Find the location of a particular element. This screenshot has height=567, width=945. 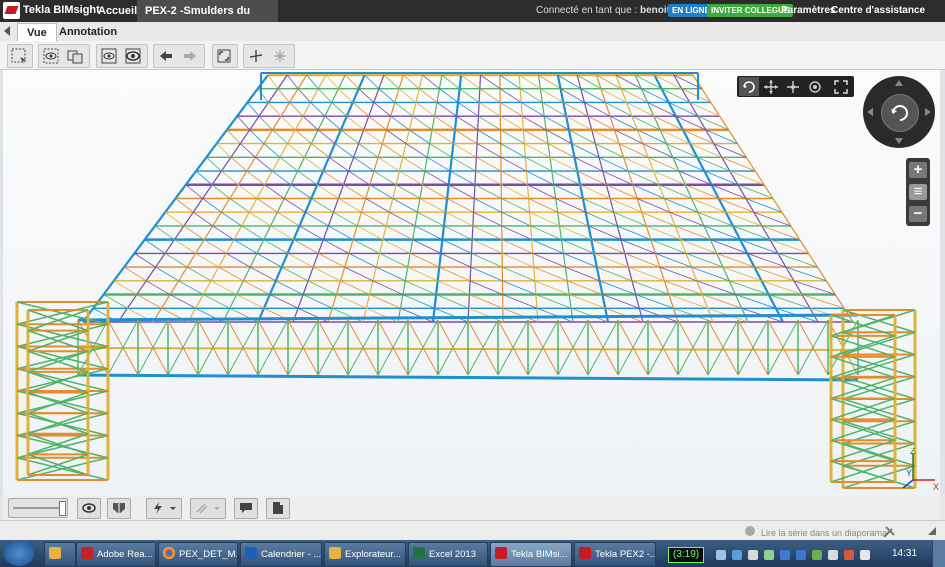

app-tray-icon is located at coordinates (817, 555).